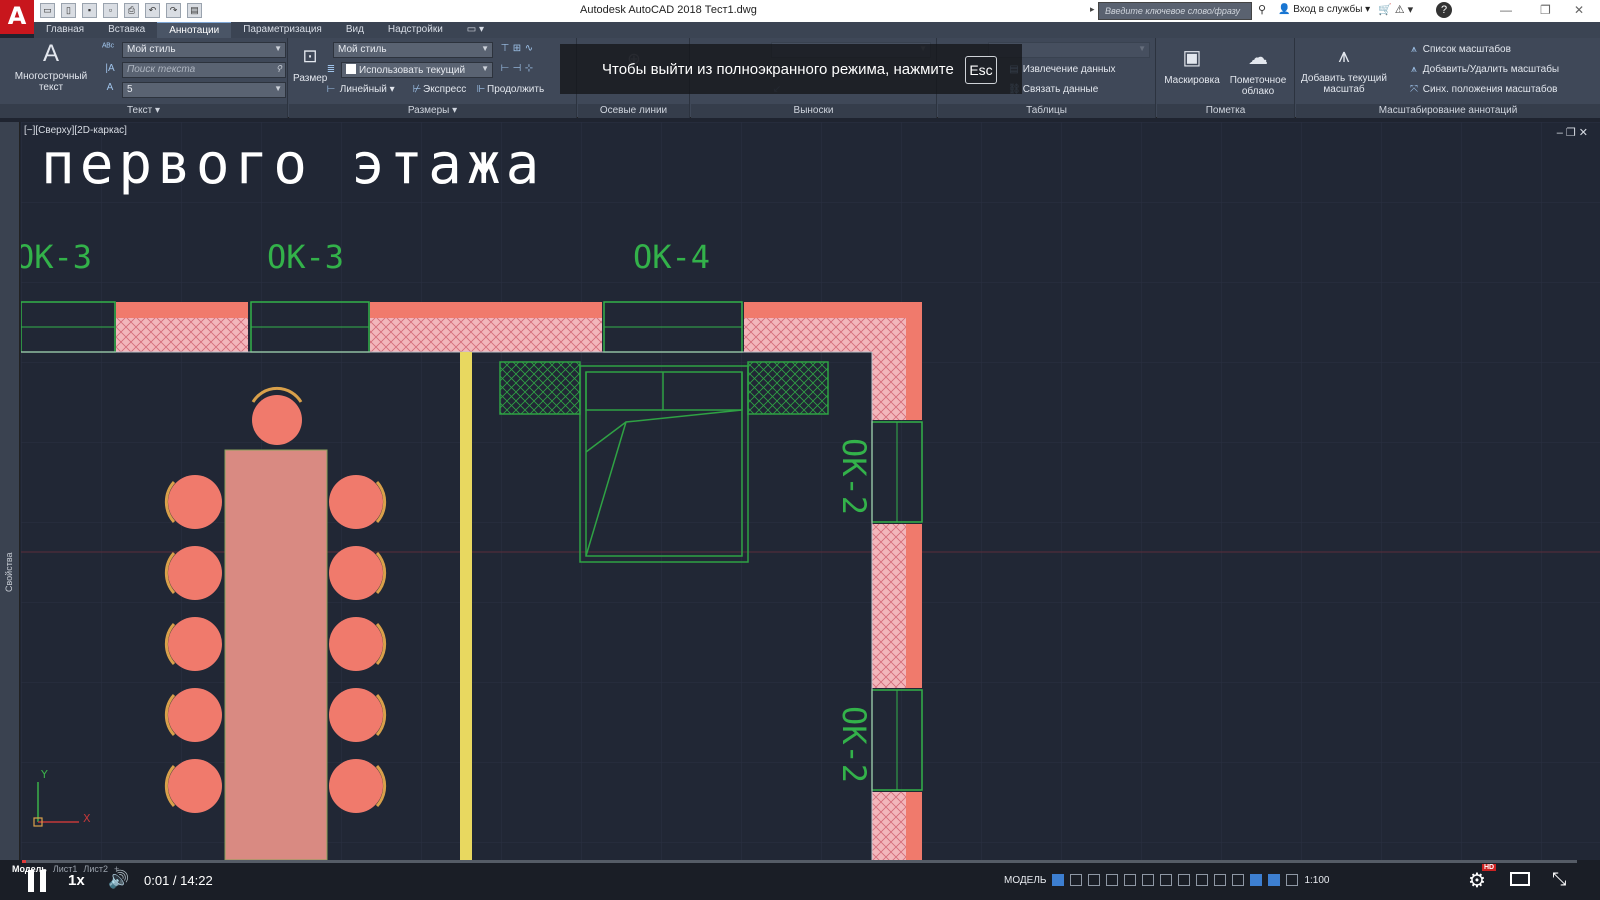 This screenshot has height=900, width=1600. Describe the element at coordinates (1459, 49) in the screenshot. I see `scale-list-button: ⩚ Список масштабов` at that location.